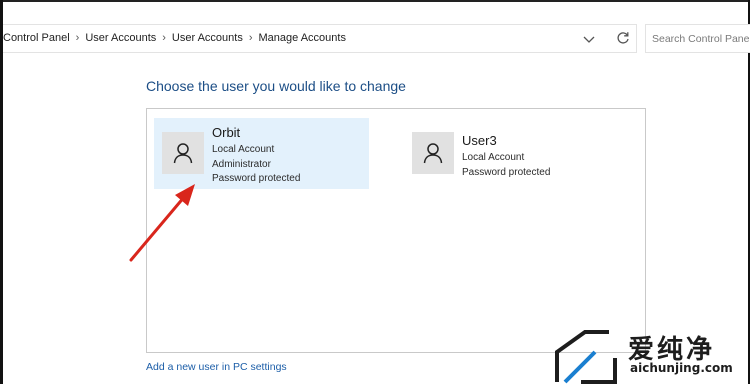  What do you see at coordinates (226, 132) in the screenshot?
I see `account-name: Orbit` at bounding box center [226, 132].